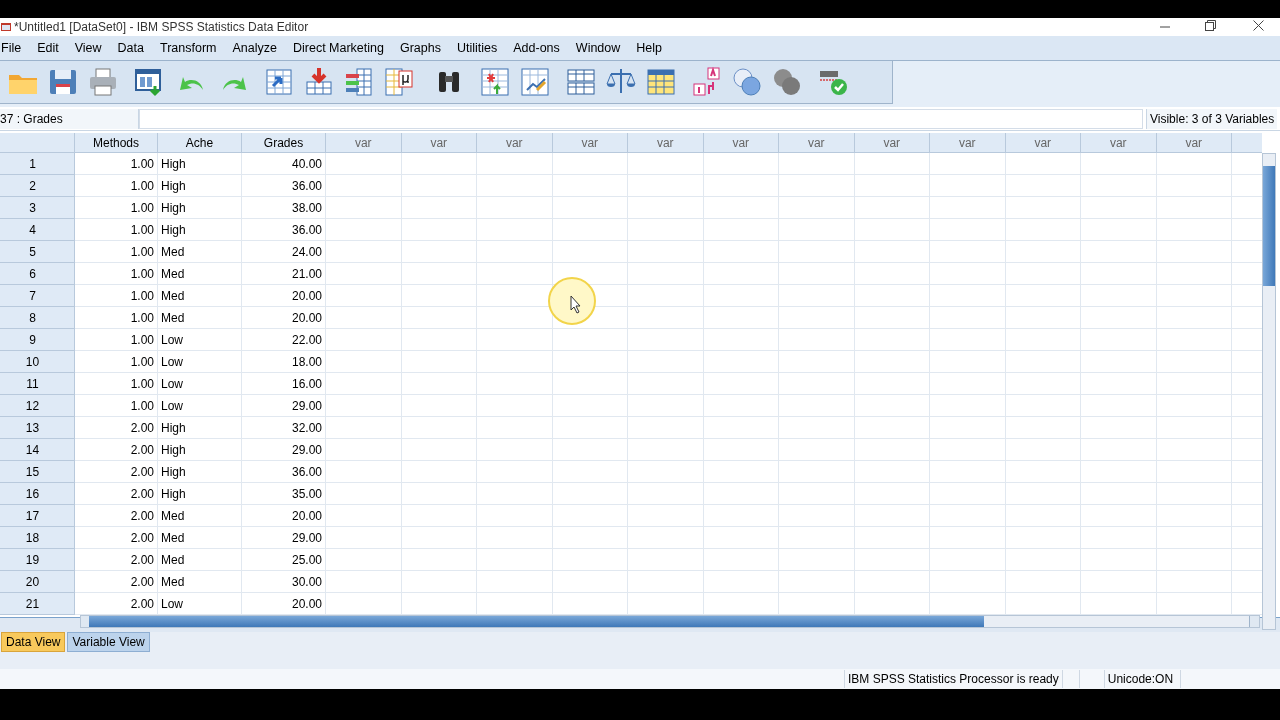 This screenshot has width=1280, height=720. I want to click on menu-item: Analyze, so click(254, 48).